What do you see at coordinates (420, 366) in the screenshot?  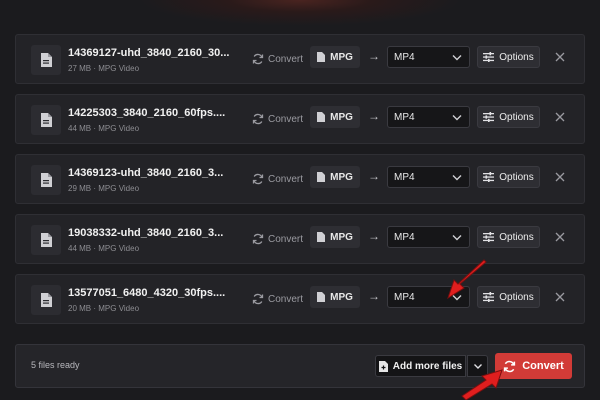 I see `add-more-files-button: Add more files` at bounding box center [420, 366].